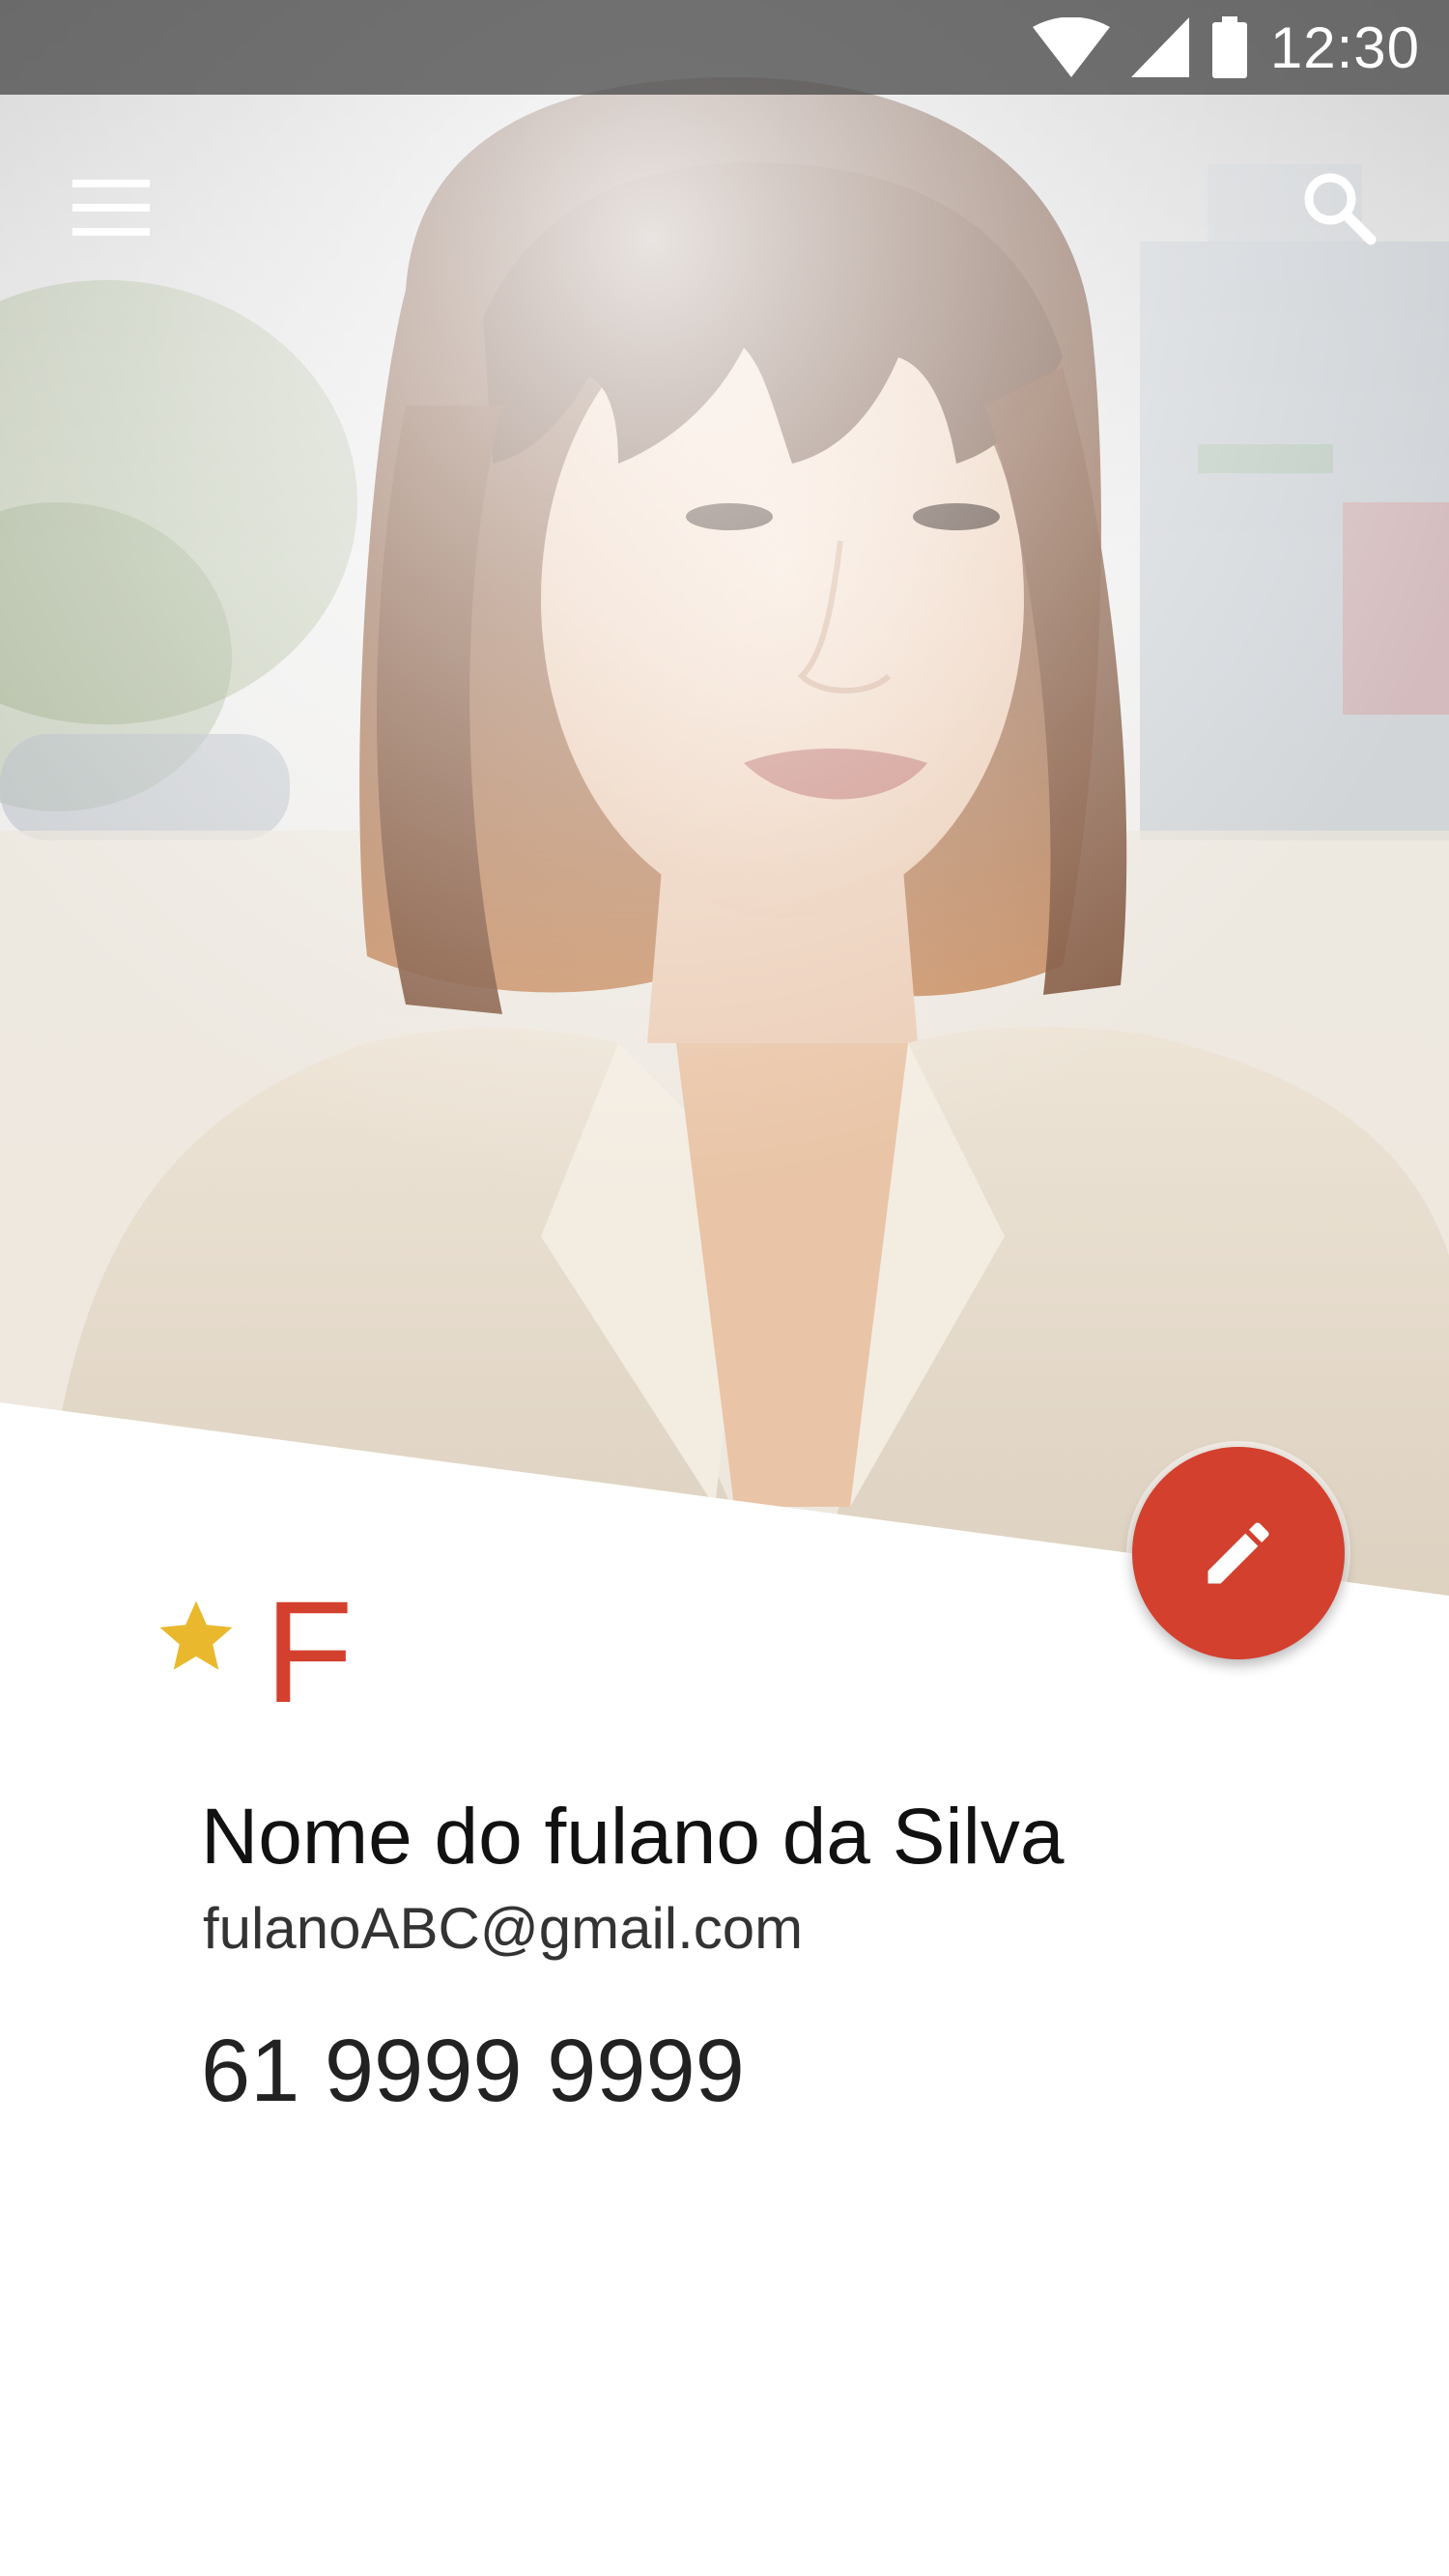 The image size is (1449, 2576). I want to click on search-icon, so click(1340, 209).